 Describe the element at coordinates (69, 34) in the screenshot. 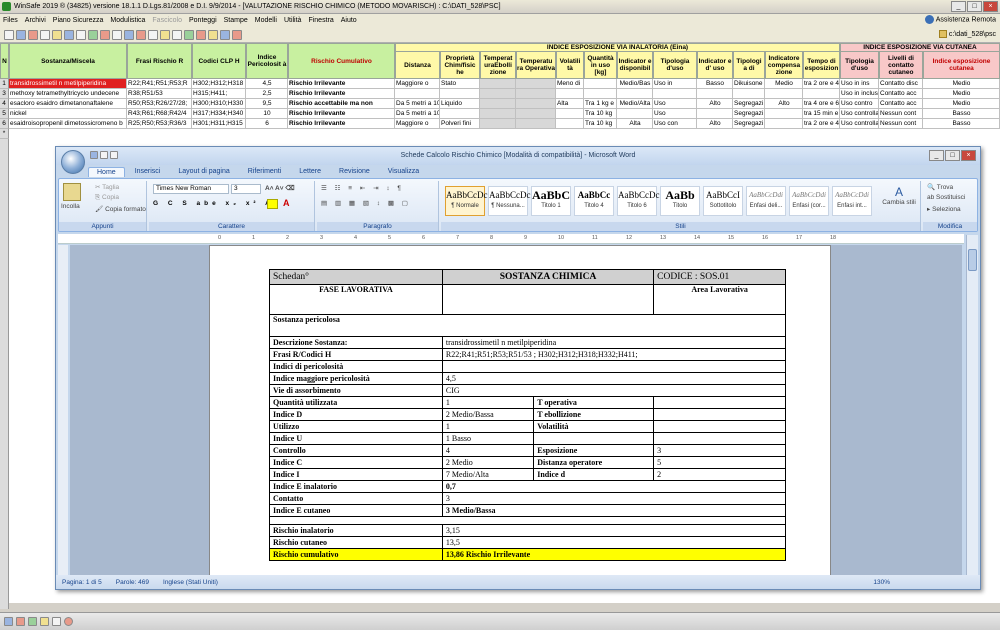

I see `document-icon` at that location.